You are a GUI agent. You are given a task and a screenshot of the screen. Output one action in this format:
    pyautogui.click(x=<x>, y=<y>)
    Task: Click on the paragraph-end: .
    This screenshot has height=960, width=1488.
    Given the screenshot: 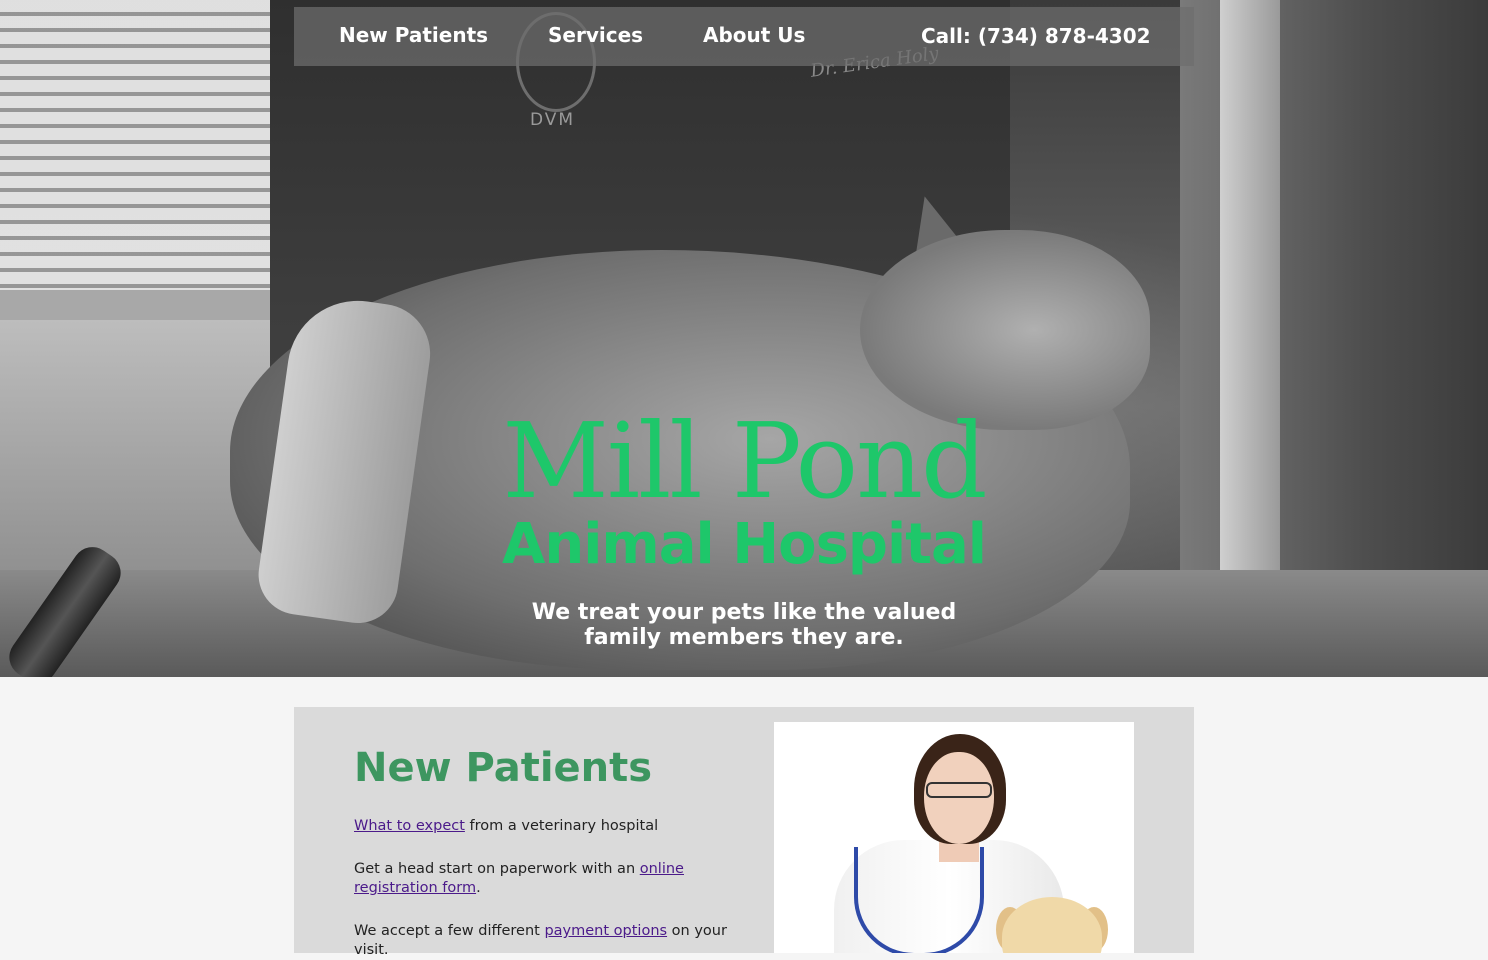 What is the action you would take?
    pyautogui.click(x=478, y=888)
    